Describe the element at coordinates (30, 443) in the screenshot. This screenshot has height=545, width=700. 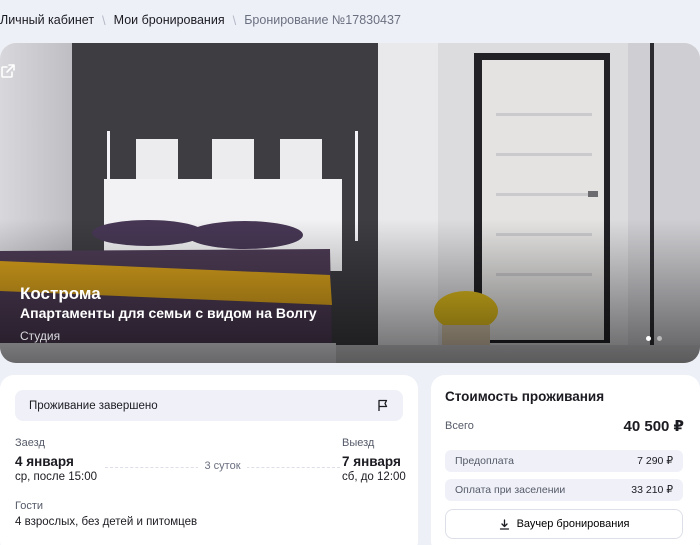
I see `checkin-label: Заезд` at that location.